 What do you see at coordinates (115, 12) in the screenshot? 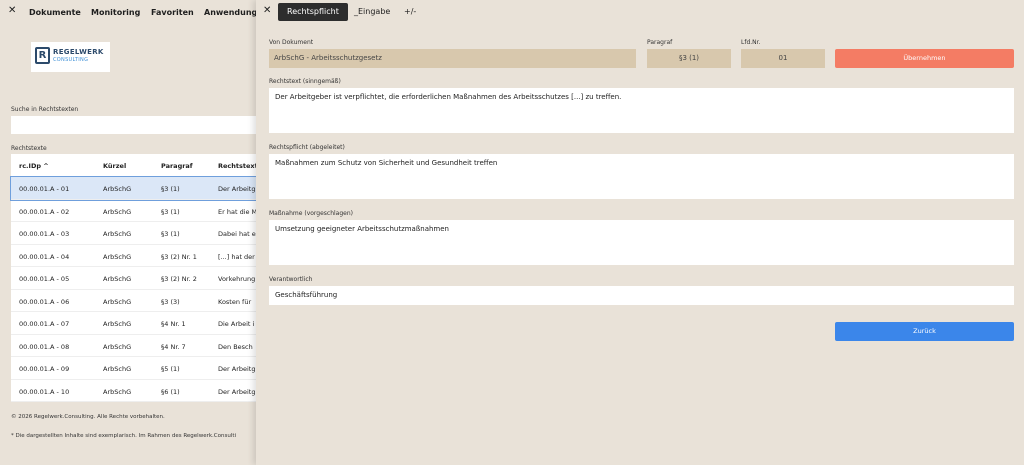
I see `nav-item-monitoring: Monitoring` at bounding box center [115, 12].